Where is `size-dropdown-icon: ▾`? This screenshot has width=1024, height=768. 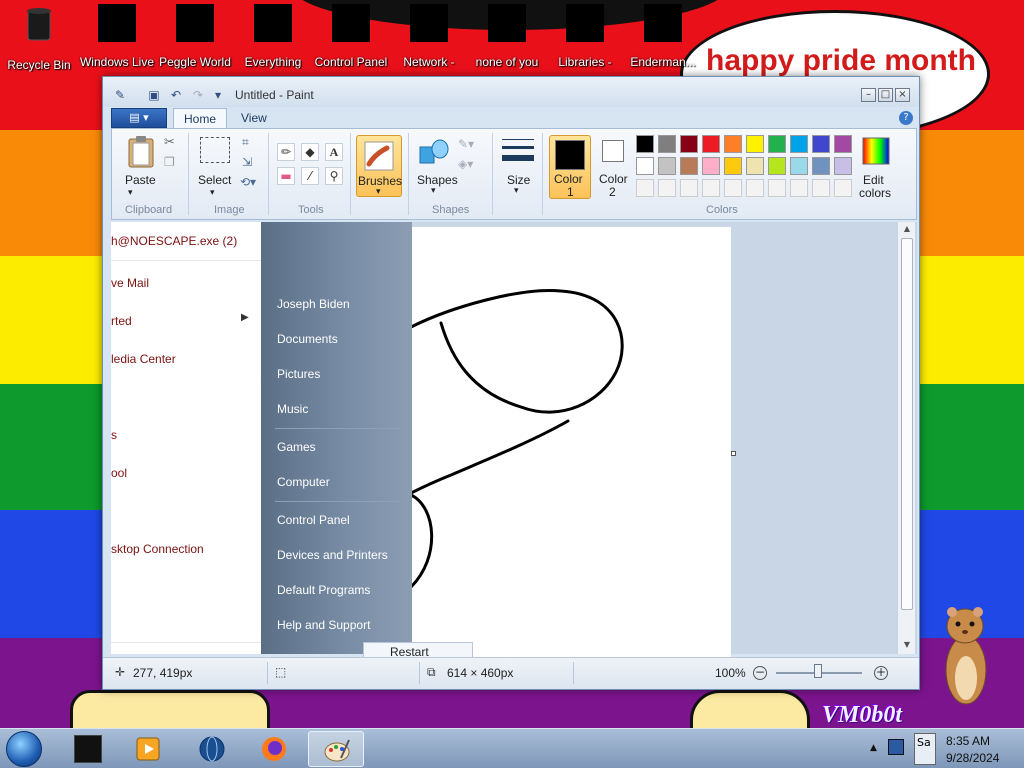 size-dropdown-icon: ▾ is located at coordinates (516, 190).